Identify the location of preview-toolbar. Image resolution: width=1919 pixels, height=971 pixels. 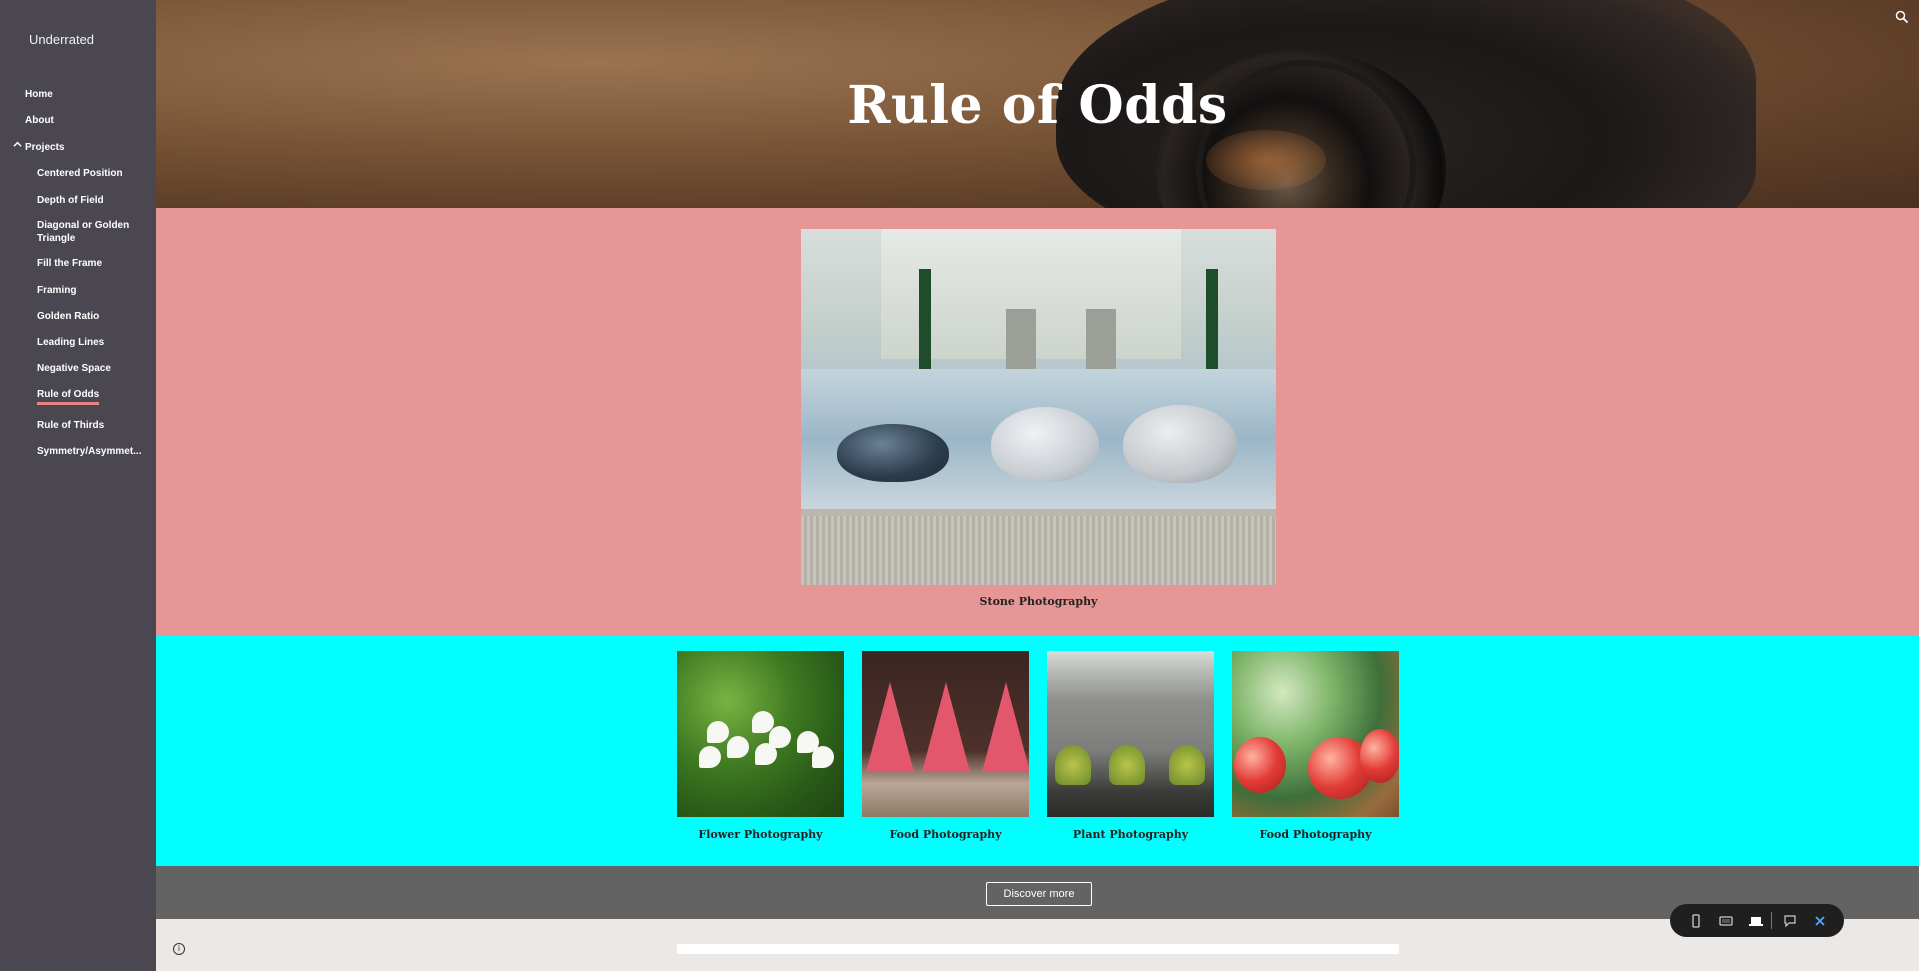
(1757, 920).